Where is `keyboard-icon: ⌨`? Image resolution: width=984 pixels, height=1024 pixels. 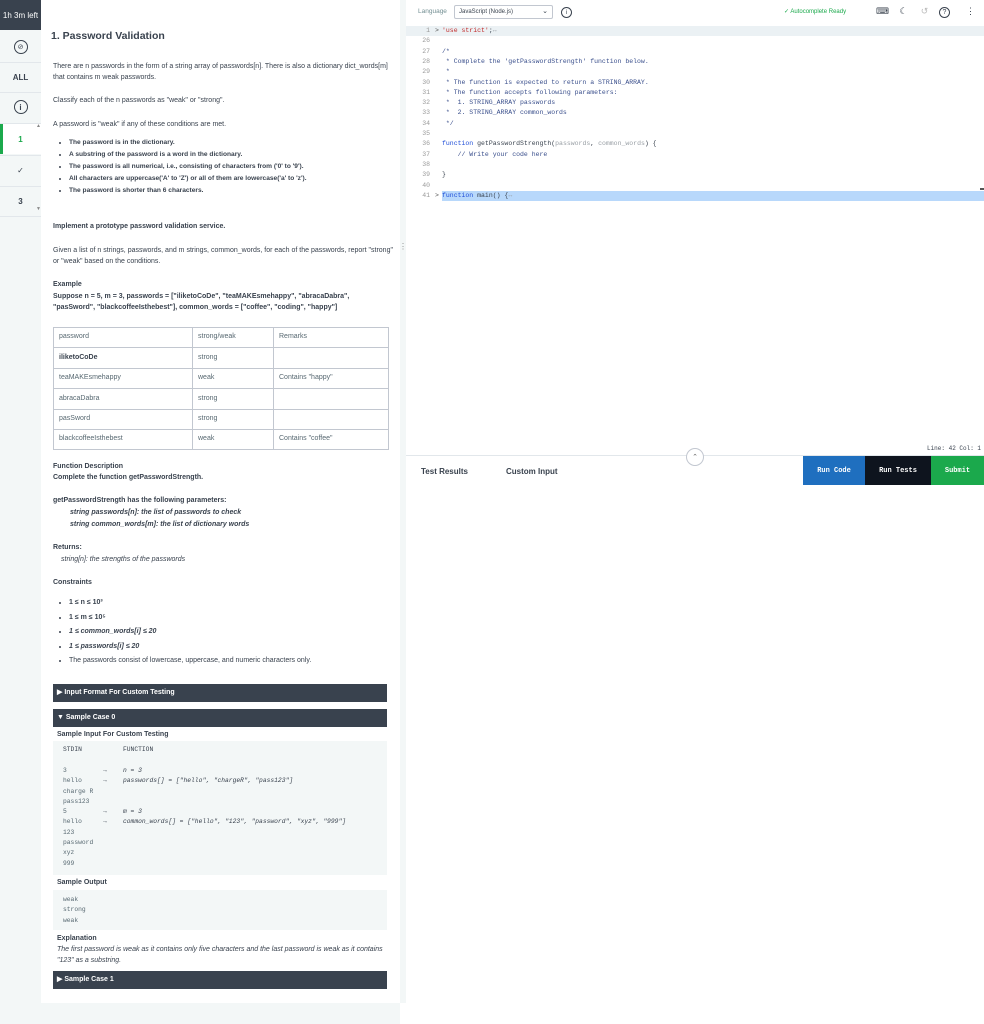
keyboard-icon: ⌨ is located at coordinates (882, 11).